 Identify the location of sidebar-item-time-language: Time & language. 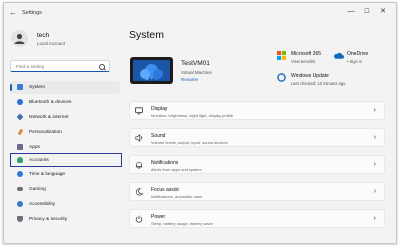
(65, 174).